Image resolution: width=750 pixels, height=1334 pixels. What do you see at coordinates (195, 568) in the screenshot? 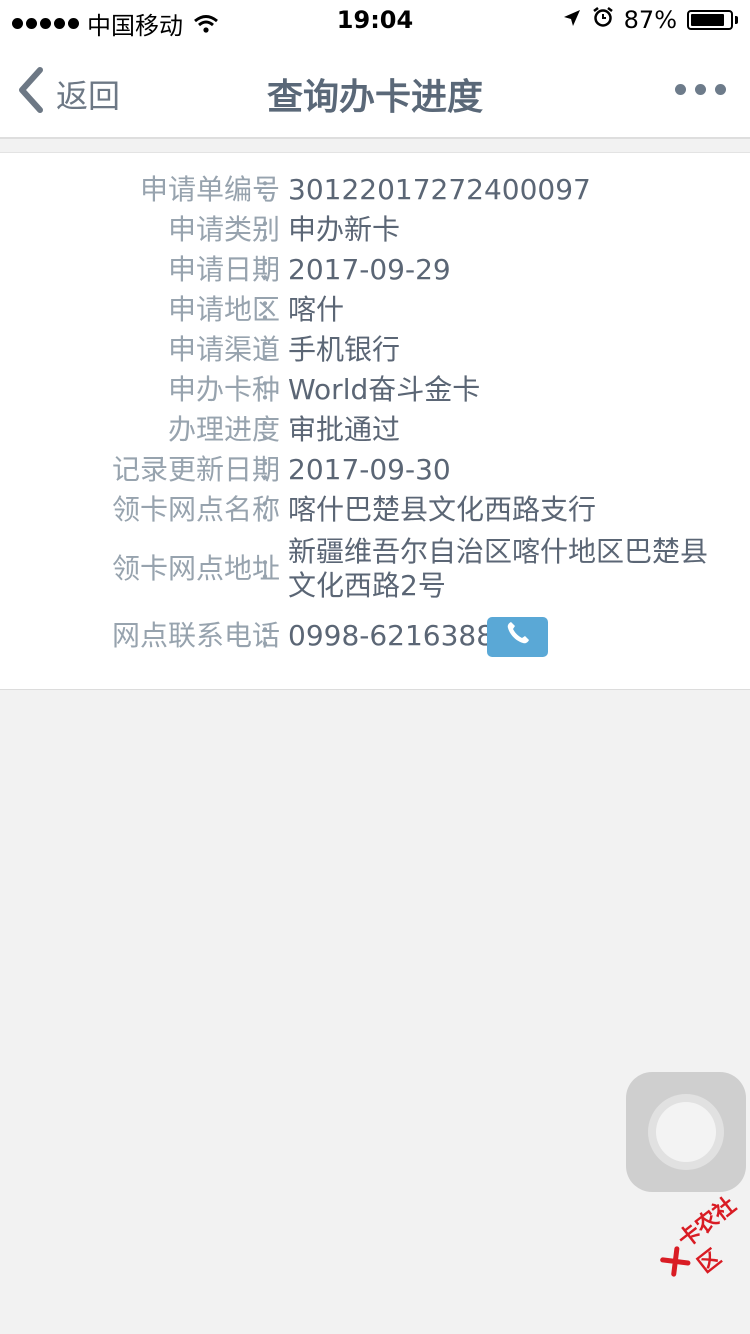
I see `detail-label: 领卡网点地址` at bounding box center [195, 568].